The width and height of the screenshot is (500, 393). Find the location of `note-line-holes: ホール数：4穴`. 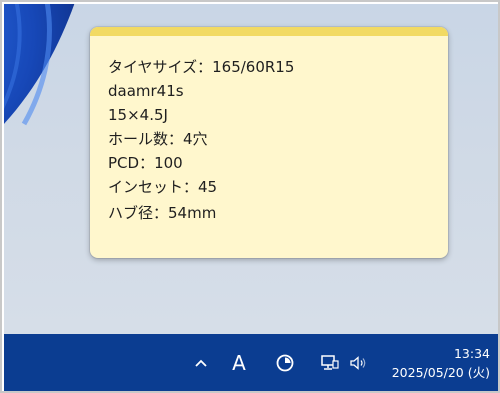

note-line-holes: ホール数：4穴 is located at coordinates (158, 139).